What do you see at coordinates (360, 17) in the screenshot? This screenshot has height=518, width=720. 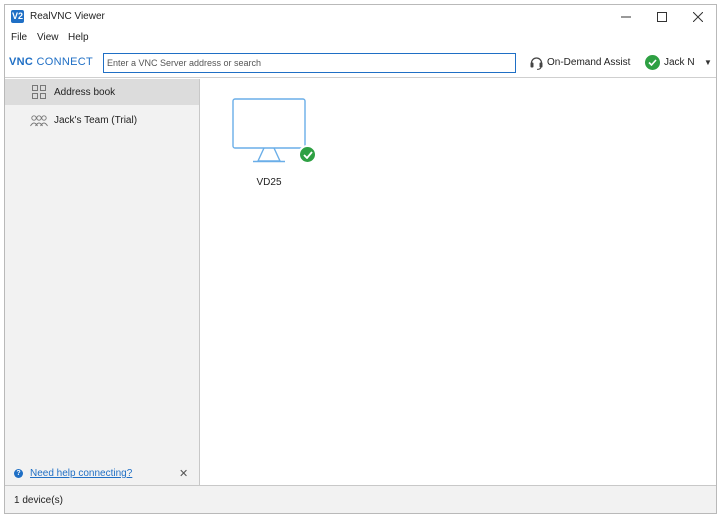 I see `title-bar: V2 RealVNC Viewer` at bounding box center [360, 17].